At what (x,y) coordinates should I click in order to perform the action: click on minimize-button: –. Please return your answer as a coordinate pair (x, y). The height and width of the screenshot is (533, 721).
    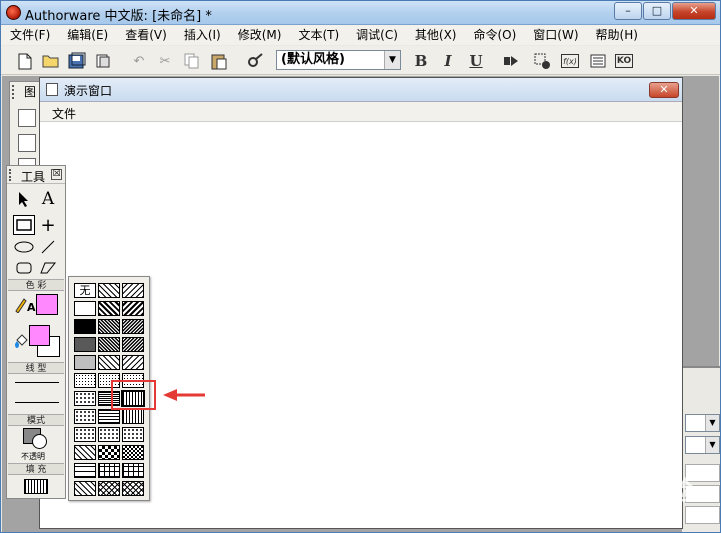
    Looking at the image, I should click on (628, 11).